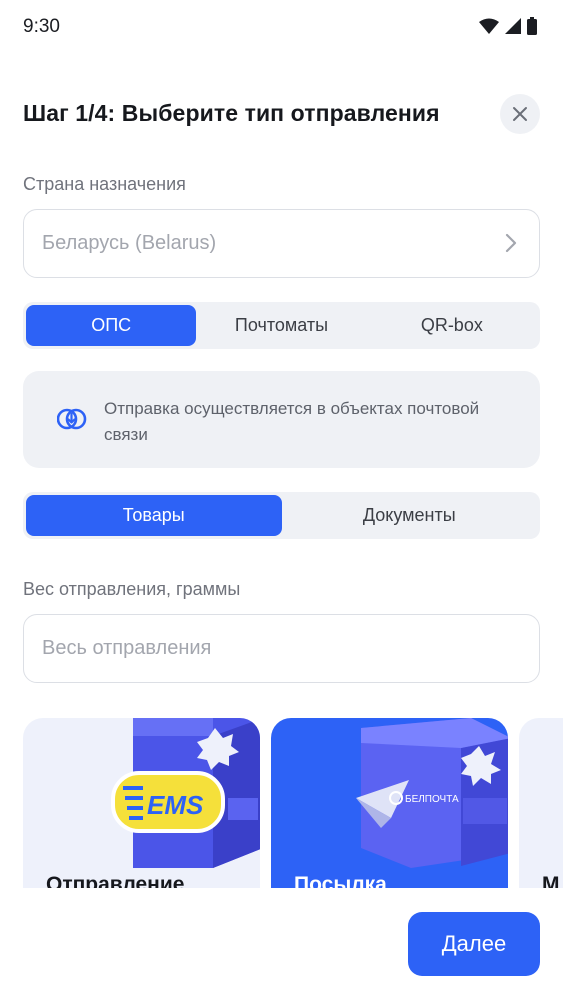 The width and height of the screenshot is (563, 1000). I want to click on wifi-icon, so click(489, 26).